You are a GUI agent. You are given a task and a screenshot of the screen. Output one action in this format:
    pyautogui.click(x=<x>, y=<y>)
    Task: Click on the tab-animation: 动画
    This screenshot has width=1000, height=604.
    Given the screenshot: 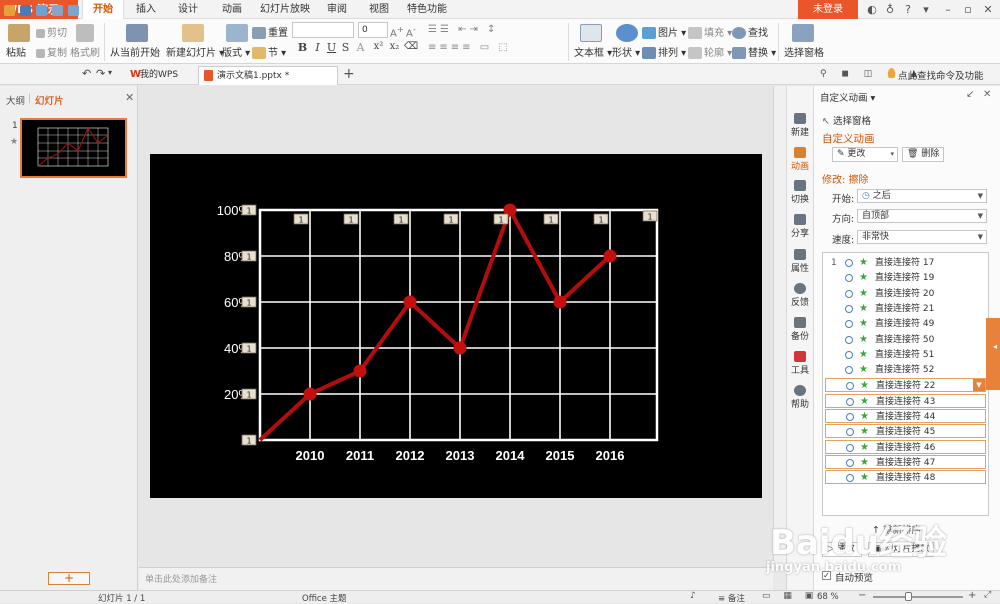 What is the action you would take?
    pyautogui.click(x=232, y=9)
    